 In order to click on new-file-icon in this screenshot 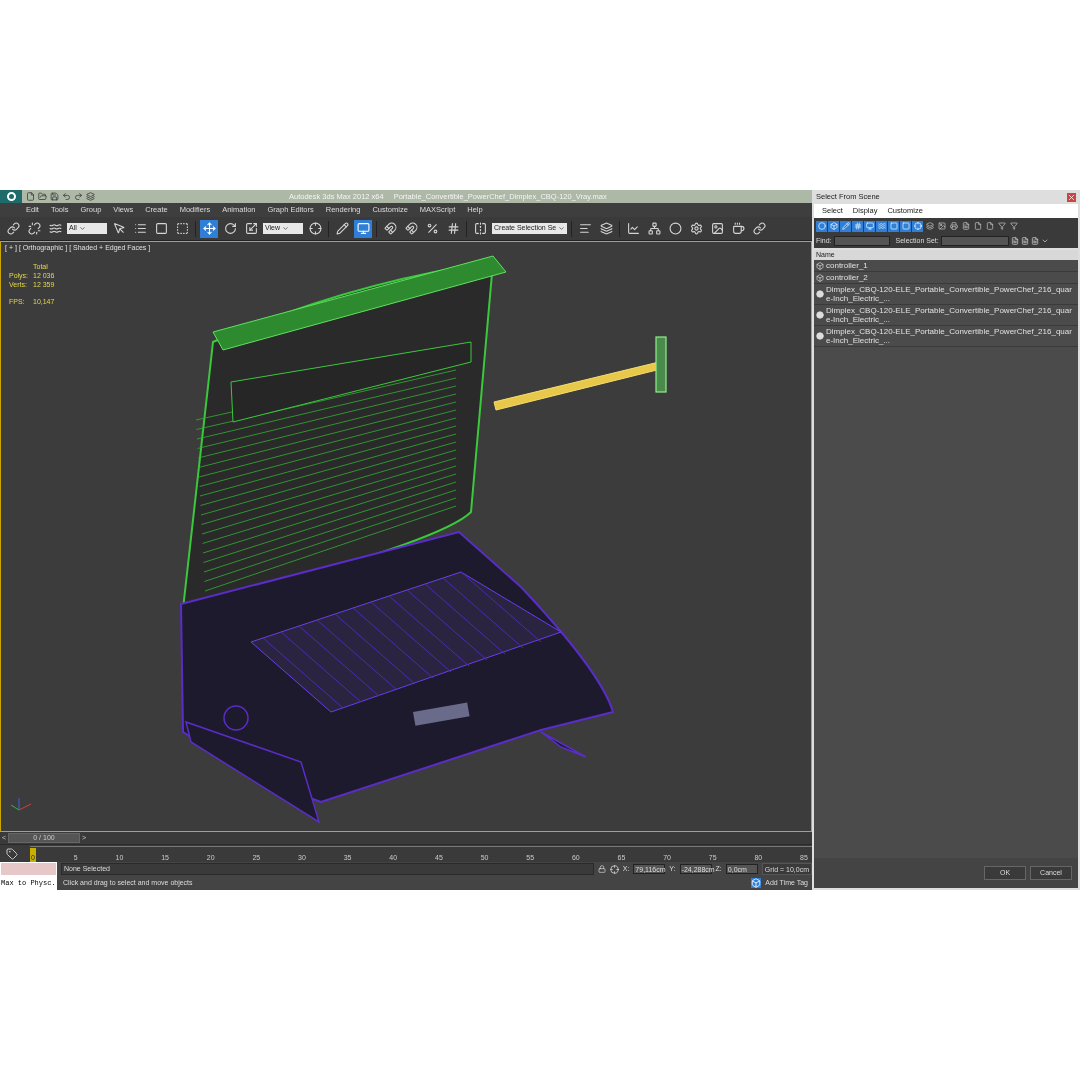, I will do `click(30, 196)`.